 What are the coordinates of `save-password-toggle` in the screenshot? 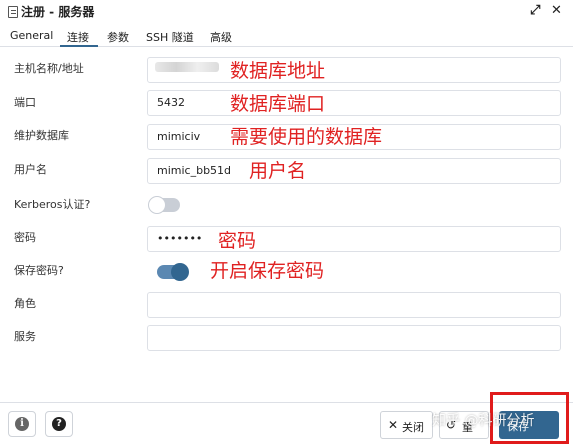 It's located at (173, 272).